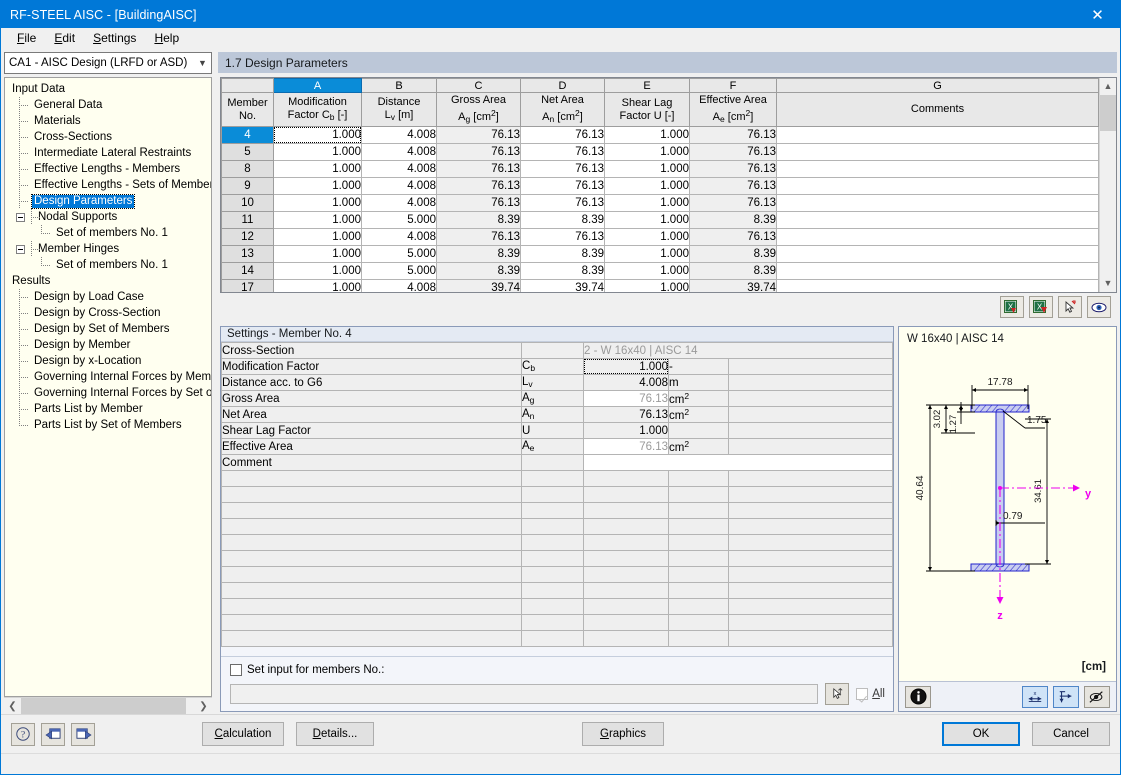 The width and height of the screenshot is (1121, 775). What do you see at coordinates (660, 203) in the screenshot?
I see `table-row: 10 1.000 4.008 76.13 76.13 1.000 76.13` at bounding box center [660, 203].